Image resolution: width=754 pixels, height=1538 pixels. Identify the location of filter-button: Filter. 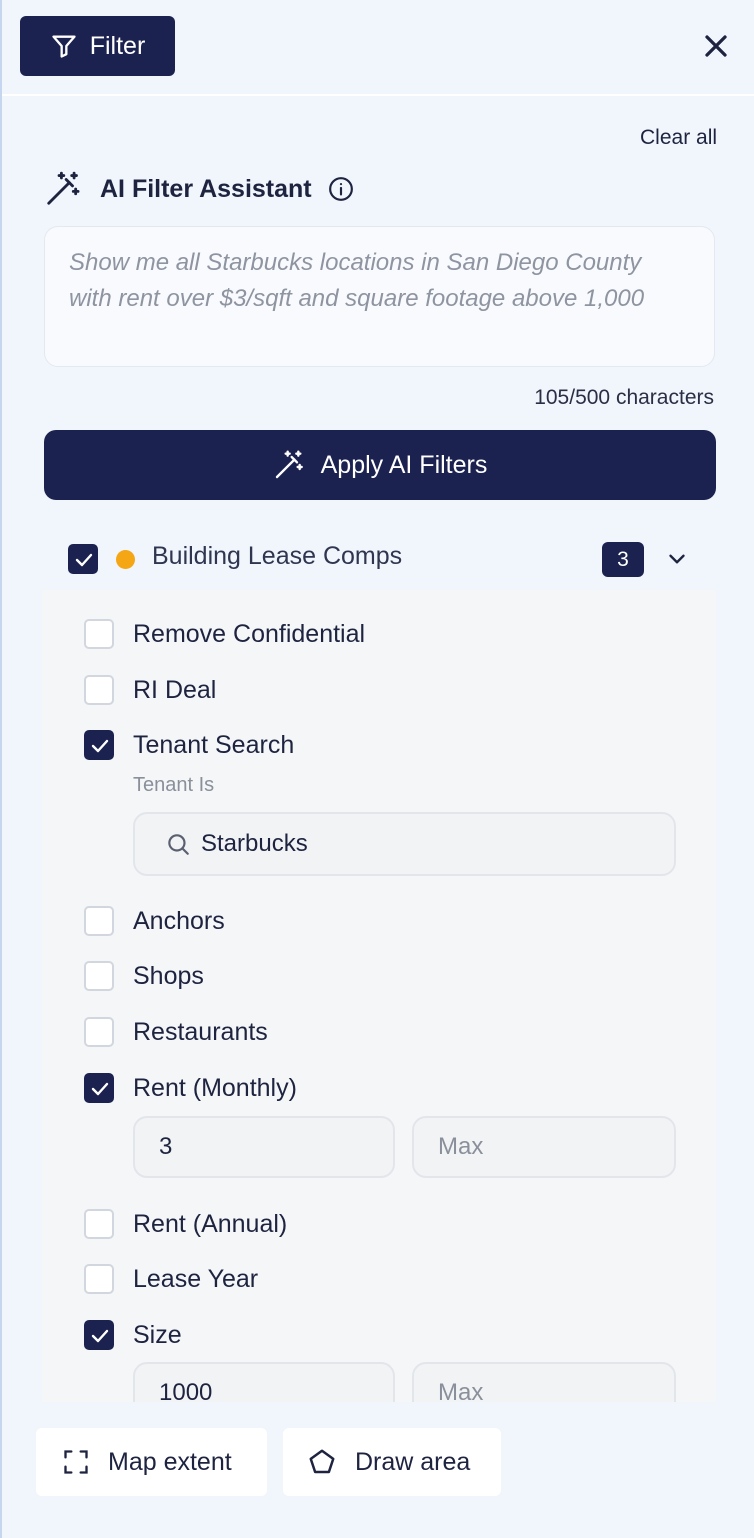
(97, 46).